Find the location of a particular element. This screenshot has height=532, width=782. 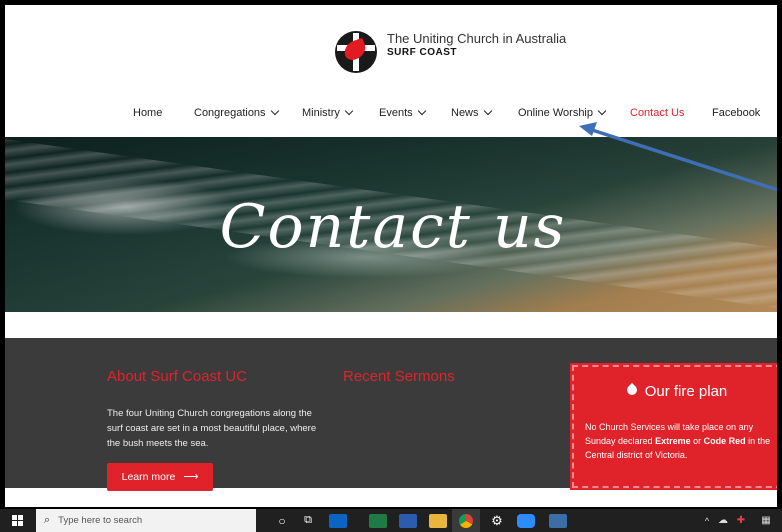

photos-icon is located at coordinates (558, 520).